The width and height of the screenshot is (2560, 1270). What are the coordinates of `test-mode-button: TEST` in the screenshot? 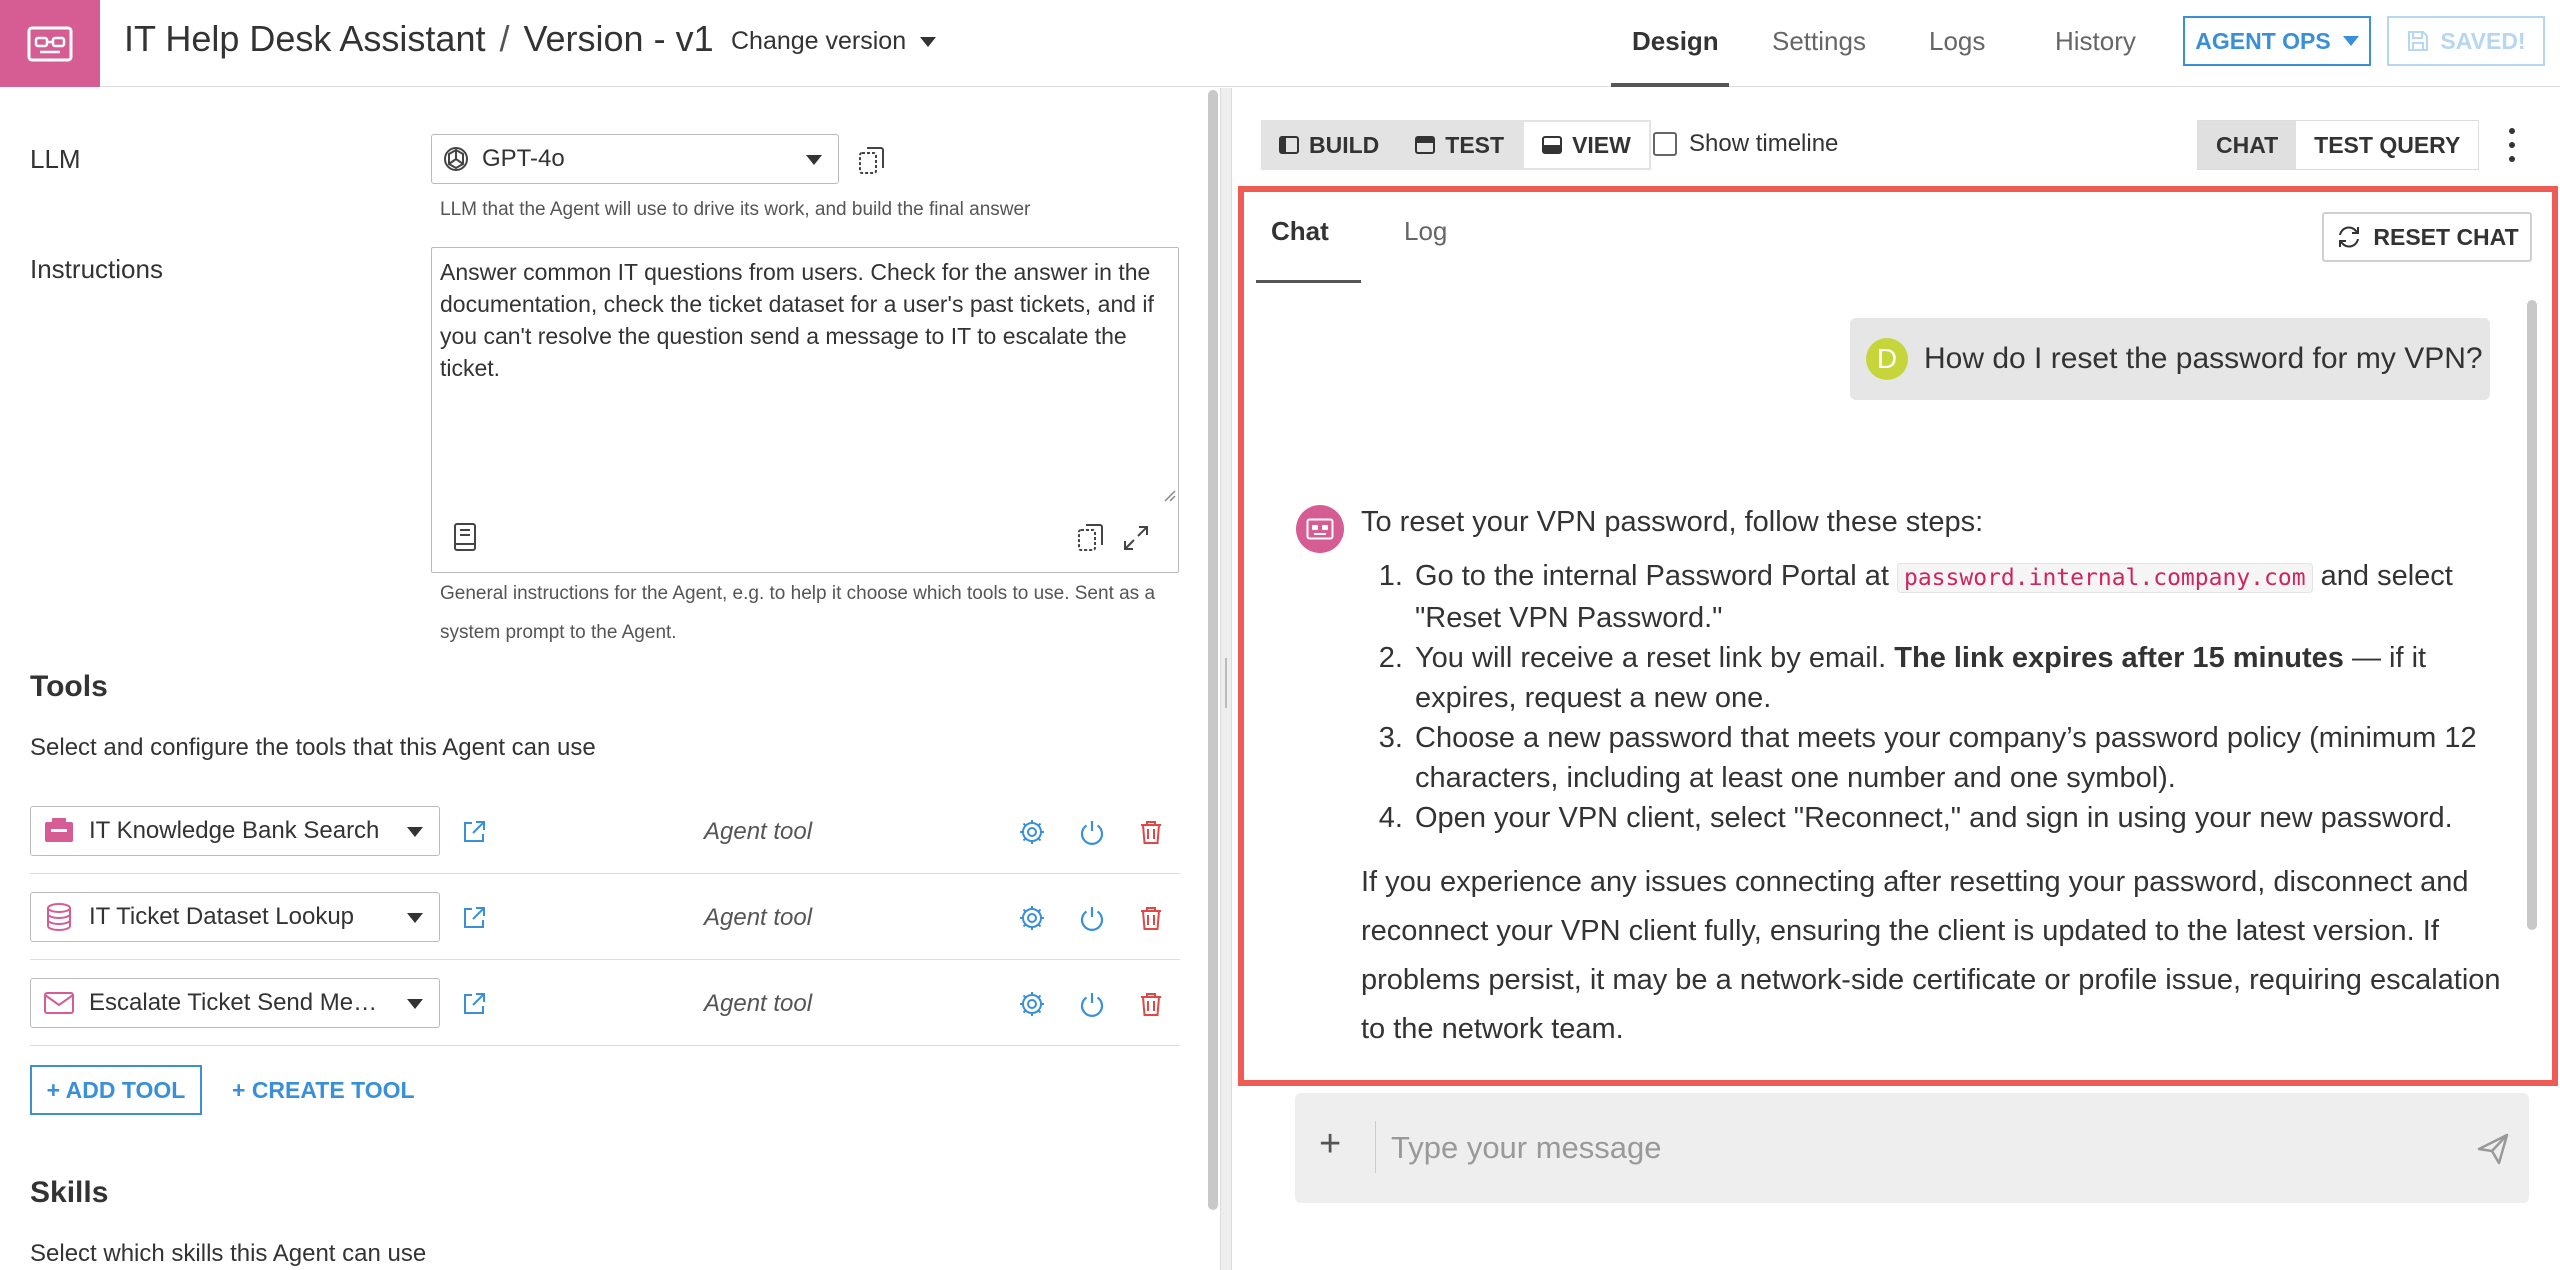 It's located at (1459, 145).